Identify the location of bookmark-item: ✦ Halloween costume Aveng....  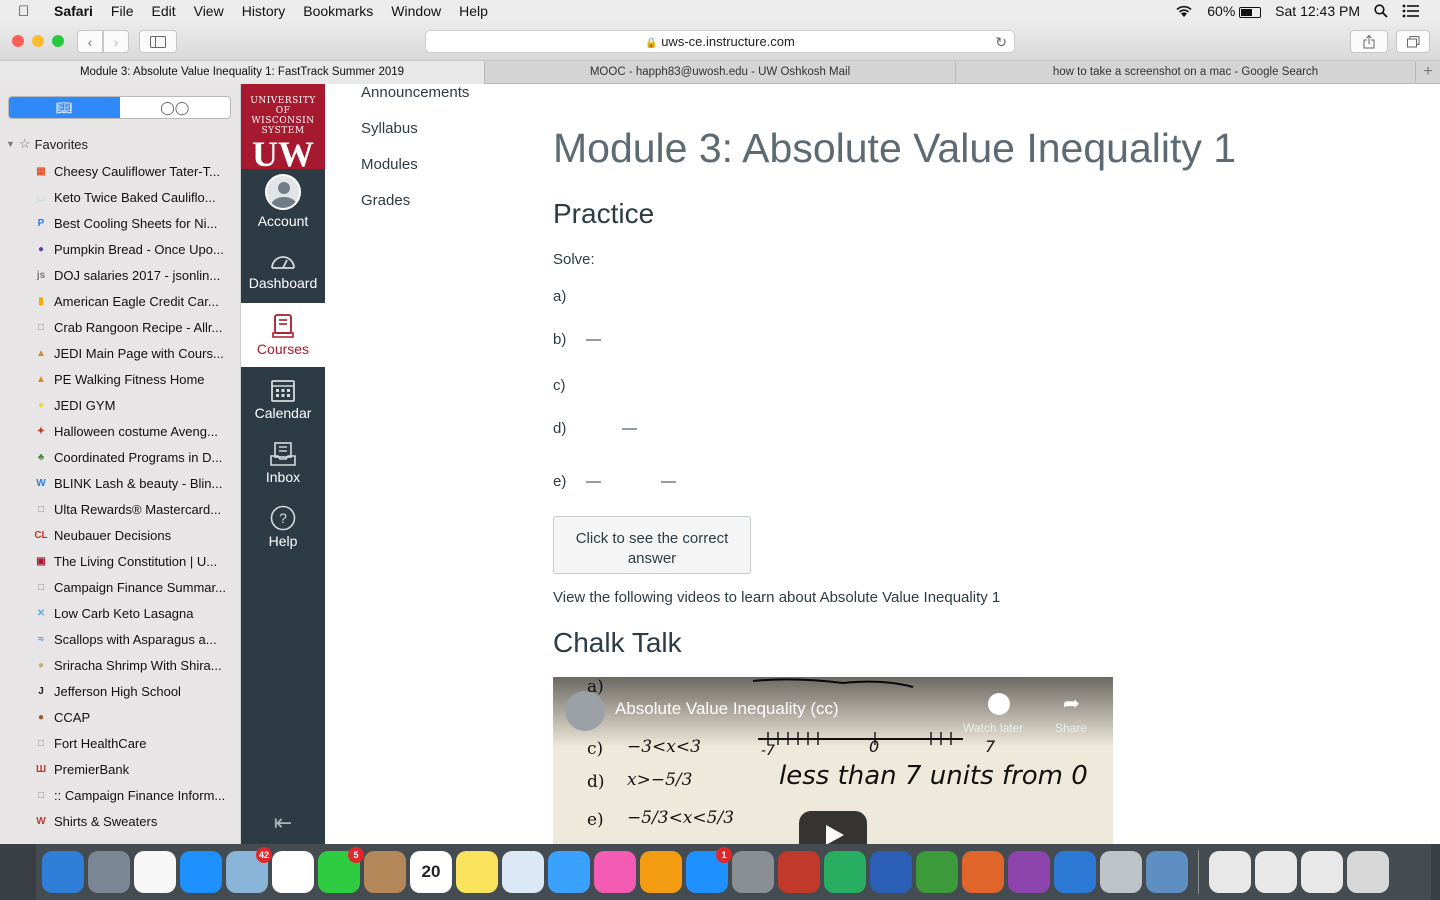
(134, 431).